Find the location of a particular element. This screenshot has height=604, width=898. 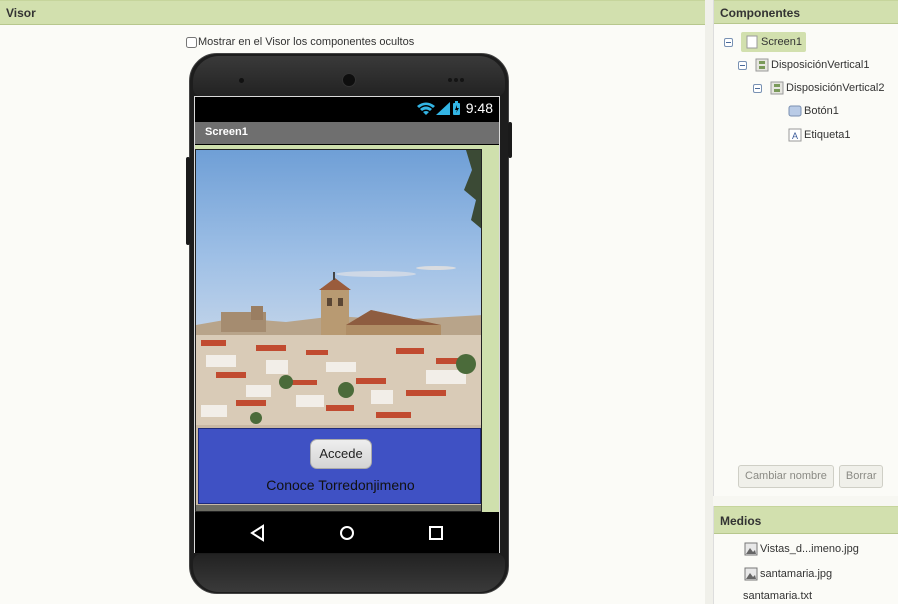

media-item: santamaria.jpg is located at coordinates (788, 574).